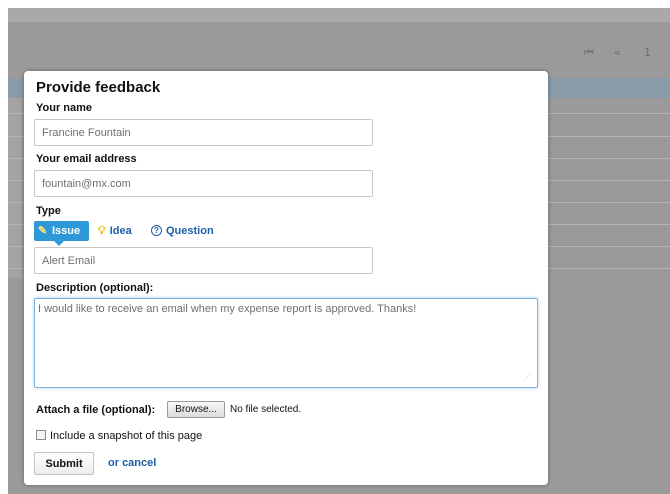  I want to click on type-option-issue: ✎ Issue, so click(61, 233).